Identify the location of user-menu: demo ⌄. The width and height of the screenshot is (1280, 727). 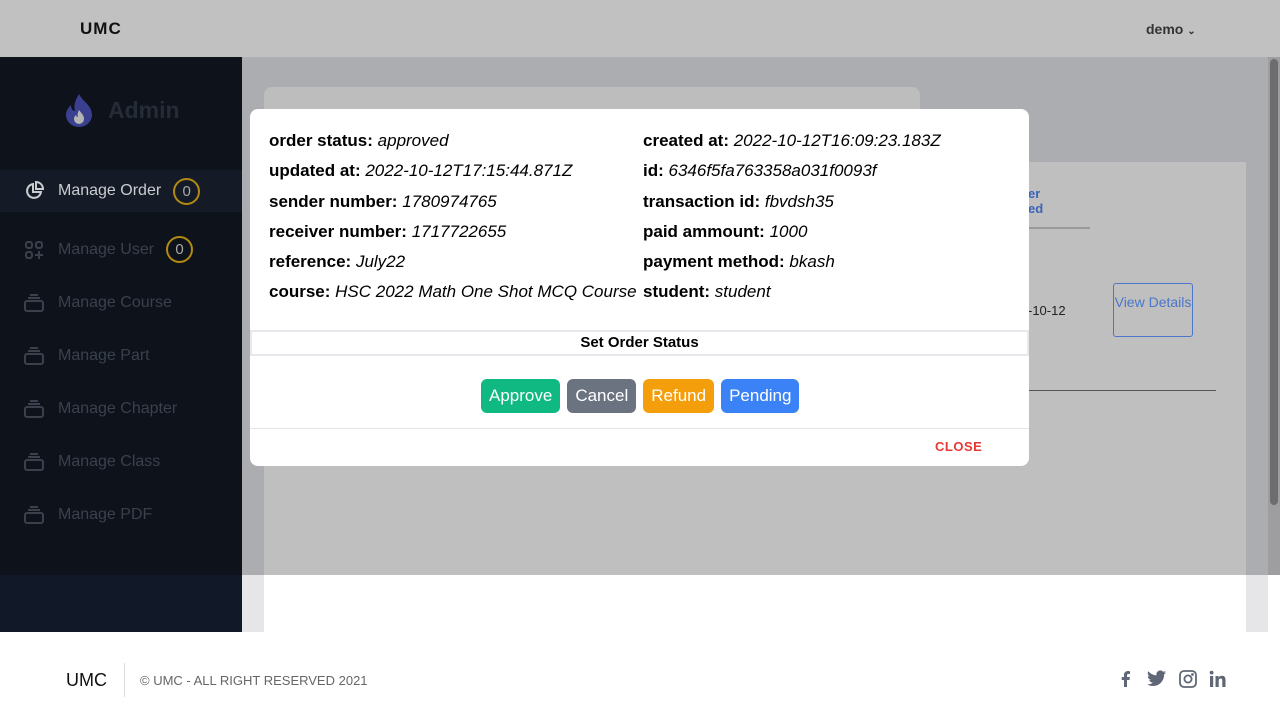
(1171, 29).